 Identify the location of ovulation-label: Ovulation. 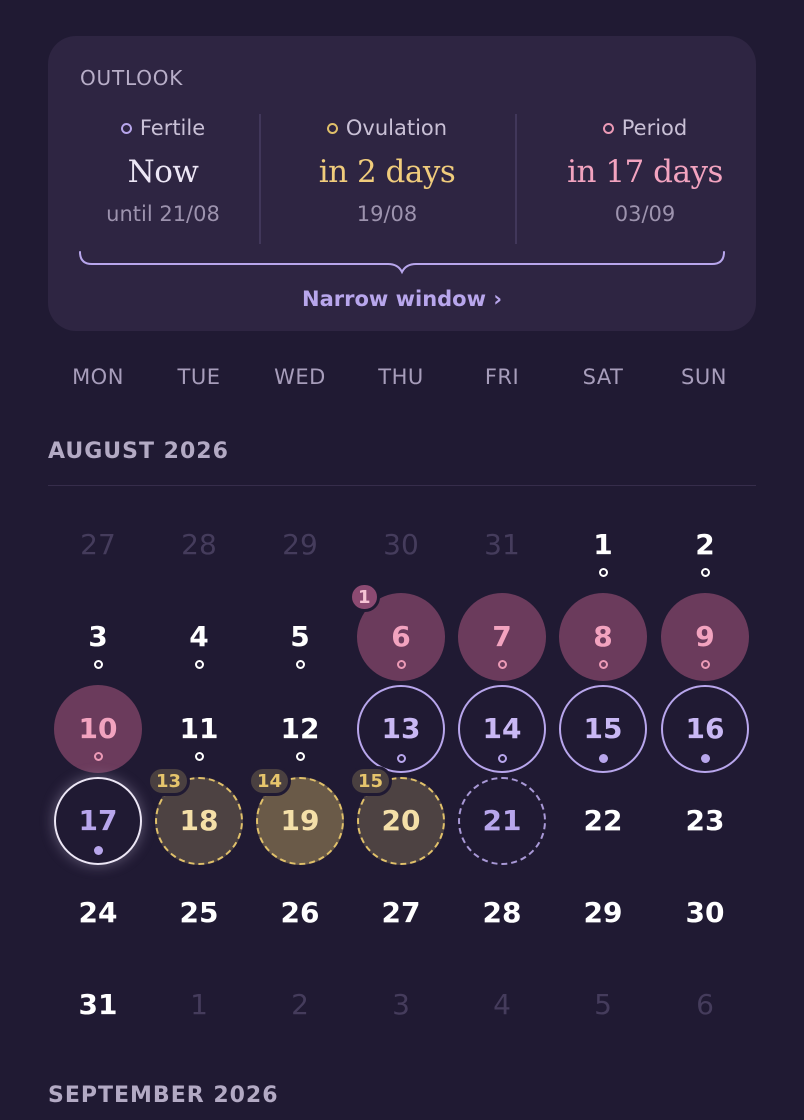
(396, 128).